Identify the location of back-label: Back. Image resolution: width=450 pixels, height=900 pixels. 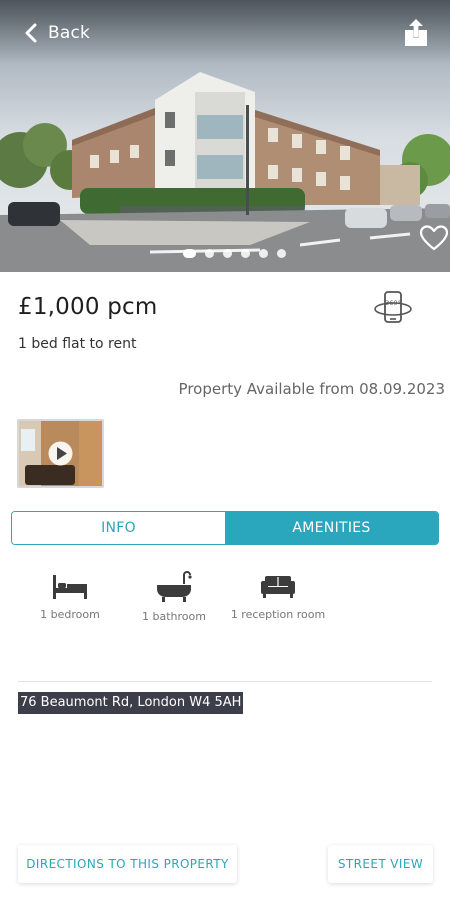
(69, 33).